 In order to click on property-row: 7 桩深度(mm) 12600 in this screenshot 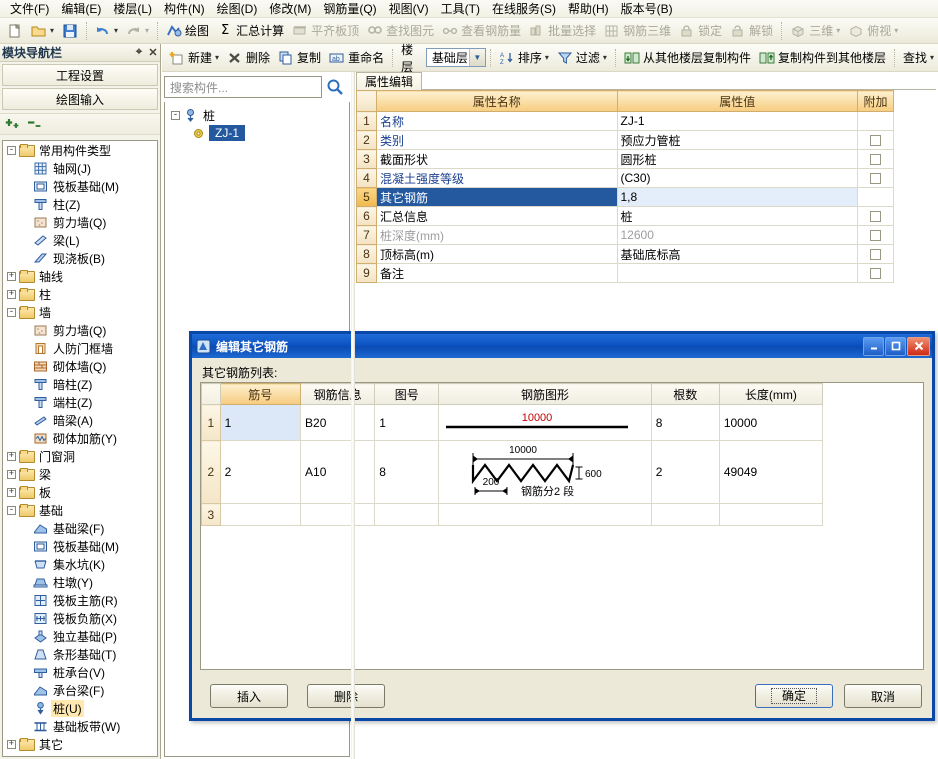, I will do `click(625, 235)`.